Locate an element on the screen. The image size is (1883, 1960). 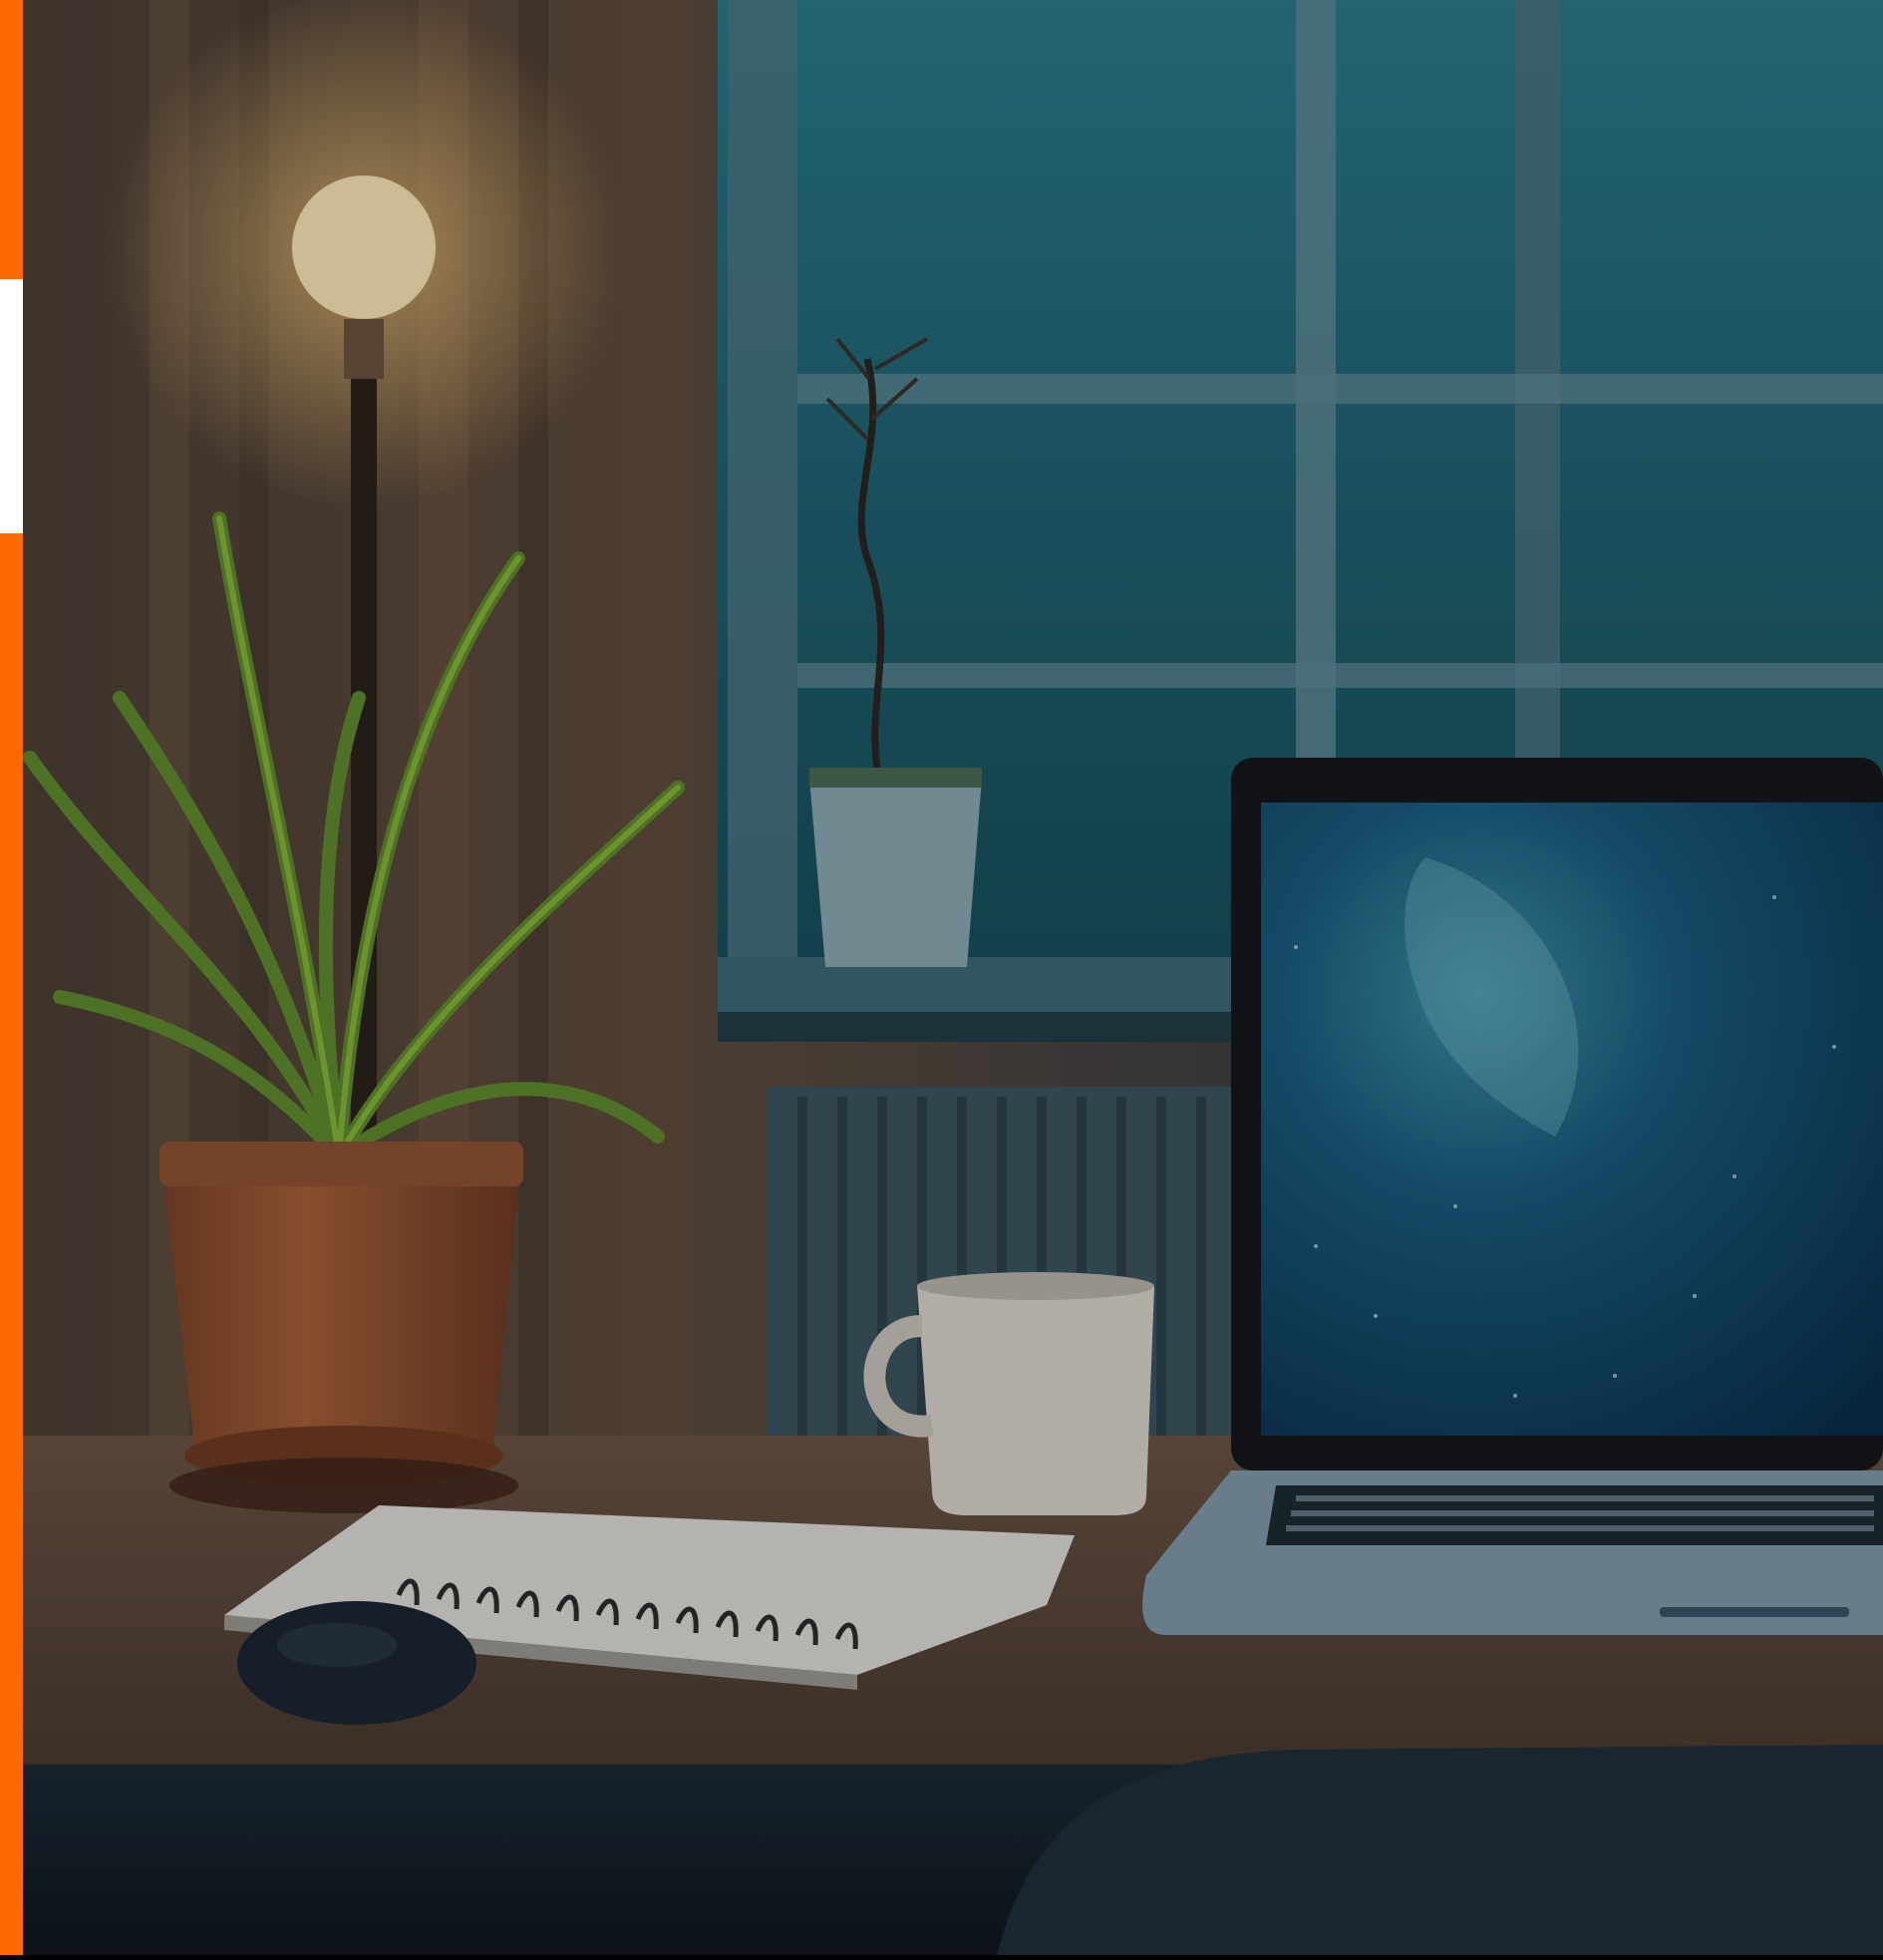
accent-bar-white is located at coordinates (11, 406).